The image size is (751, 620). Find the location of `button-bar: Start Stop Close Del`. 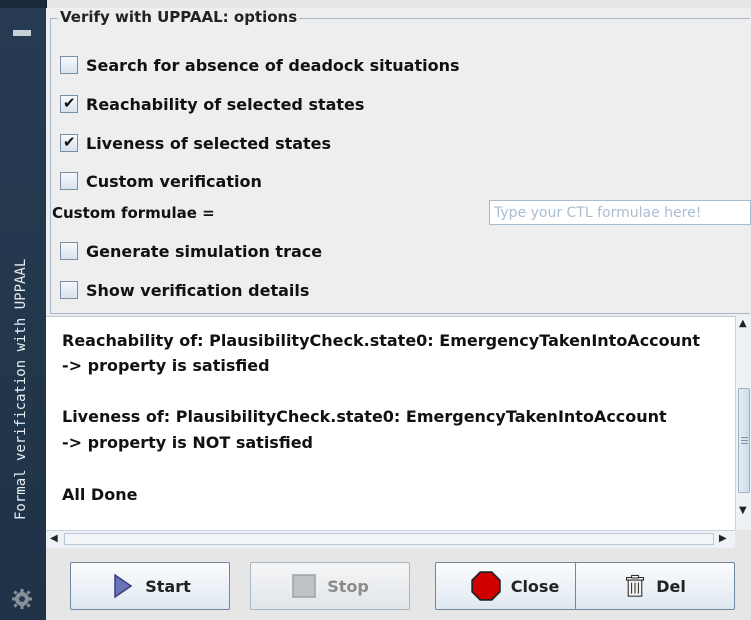

button-bar: Start Stop Close Del is located at coordinates (398, 584).